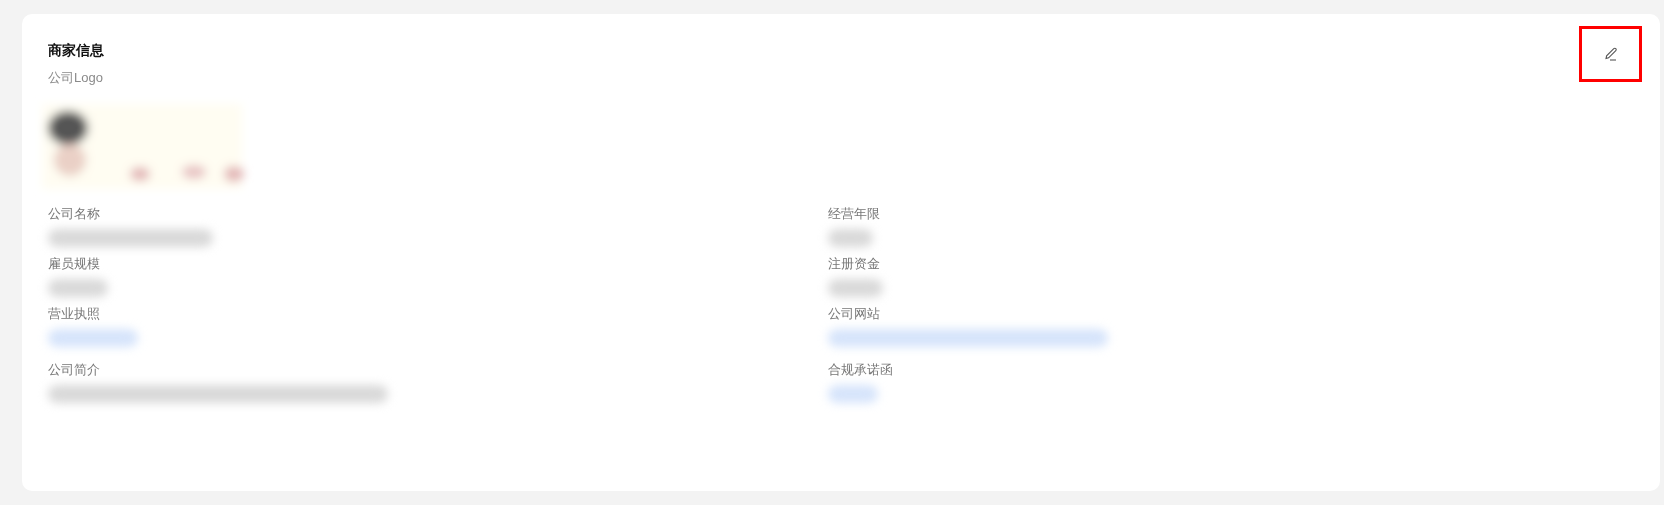 This screenshot has width=1664, height=505. Describe the element at coordinates (861, 370) in the screenshot. I see `field-label: 合规承诺函` at that location.